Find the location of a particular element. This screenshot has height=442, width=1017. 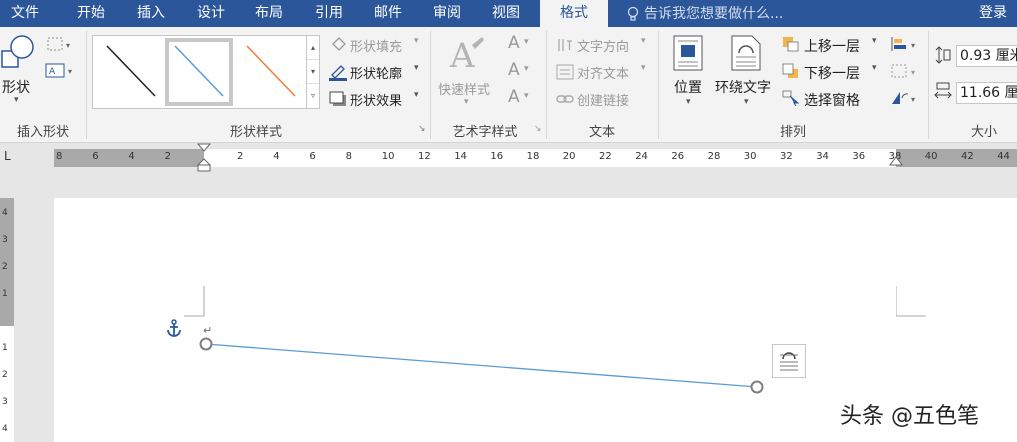

align-icon: ▾ is located at coordinates (905, 46).